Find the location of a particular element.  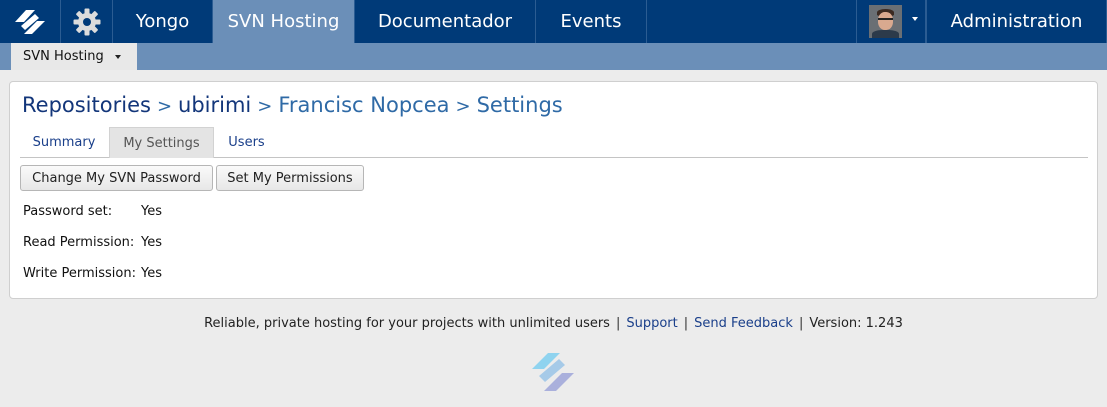

breadcrumb-user: Francisc Nopcea is located at coordinates (363, 105).